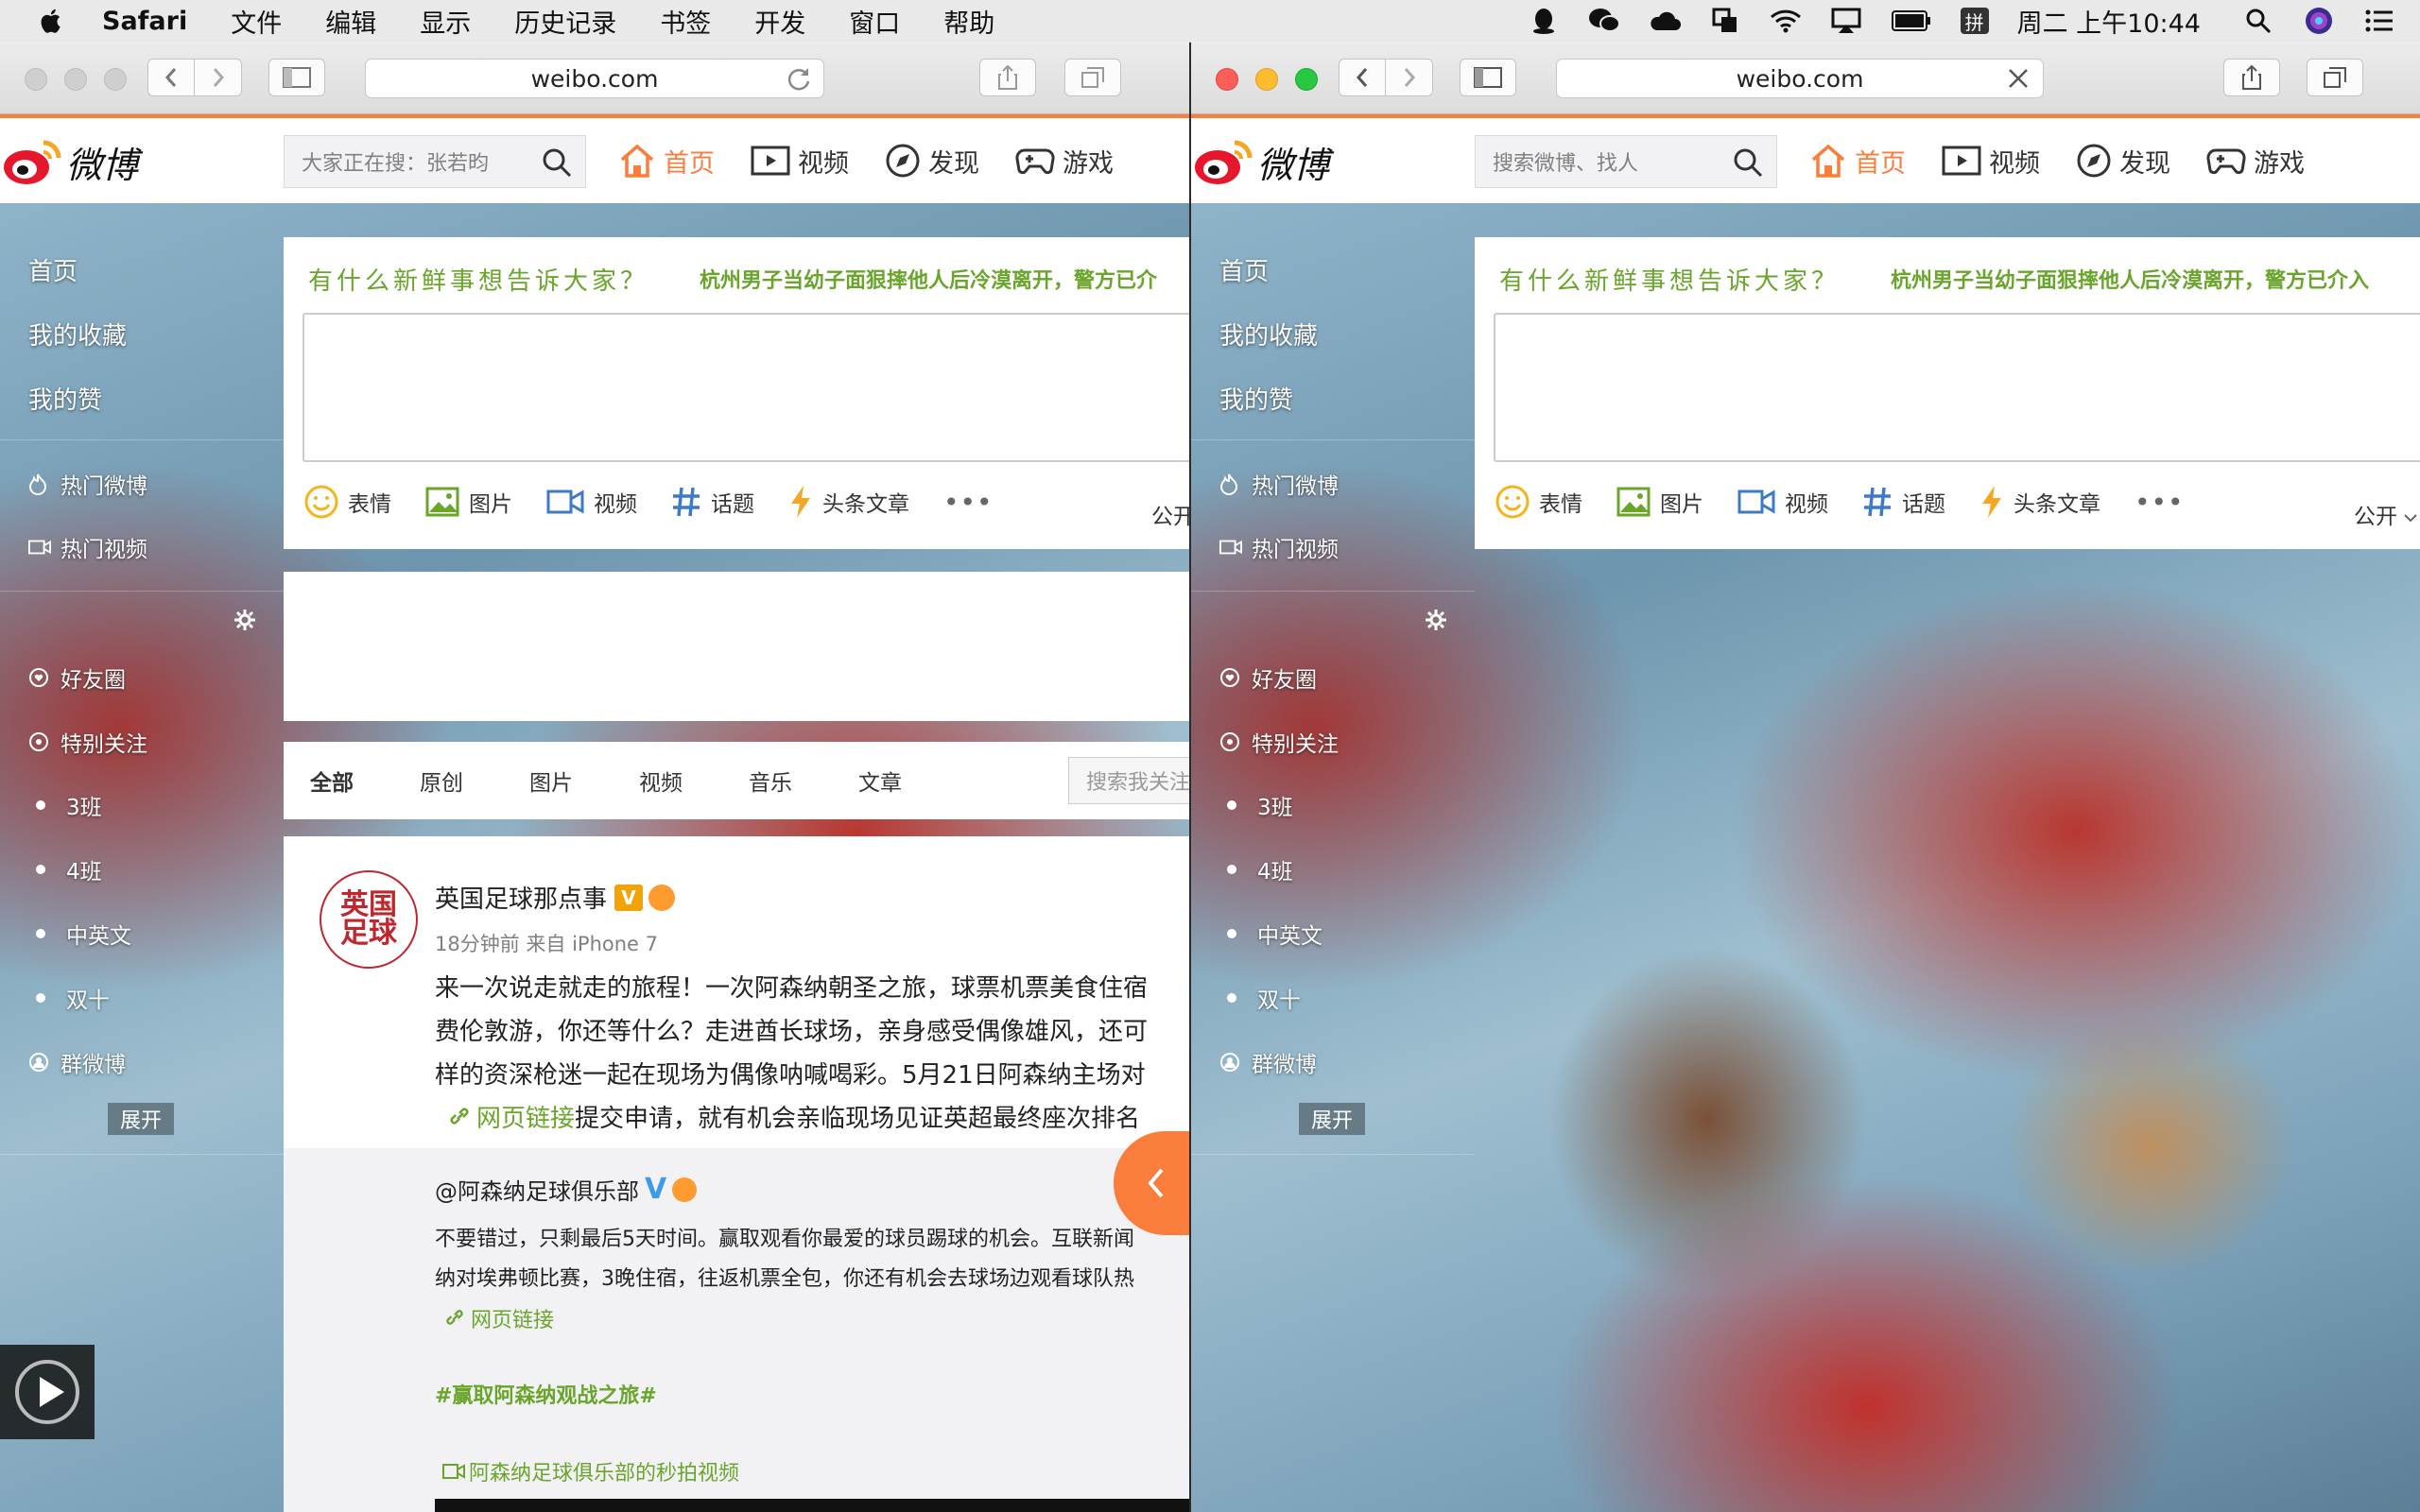  I want to click on search-icon, so click(1748, 162).